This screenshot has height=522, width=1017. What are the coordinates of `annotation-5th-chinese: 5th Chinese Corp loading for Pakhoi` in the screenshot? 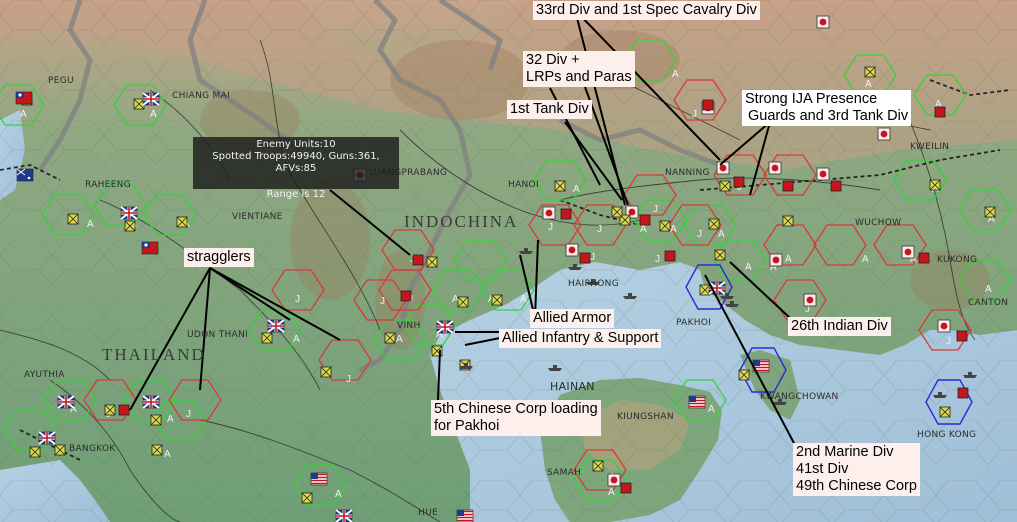 It's located at (516, 418).